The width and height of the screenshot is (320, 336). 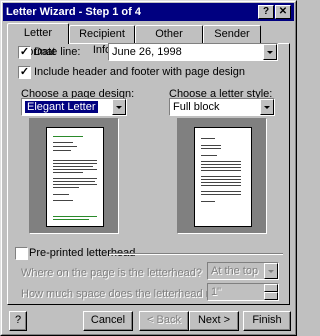 What do you see at coordinates (24, 72) in the screenshot?
I see `header-footer-checkbox: ✓` at bounding box center [24, 72].